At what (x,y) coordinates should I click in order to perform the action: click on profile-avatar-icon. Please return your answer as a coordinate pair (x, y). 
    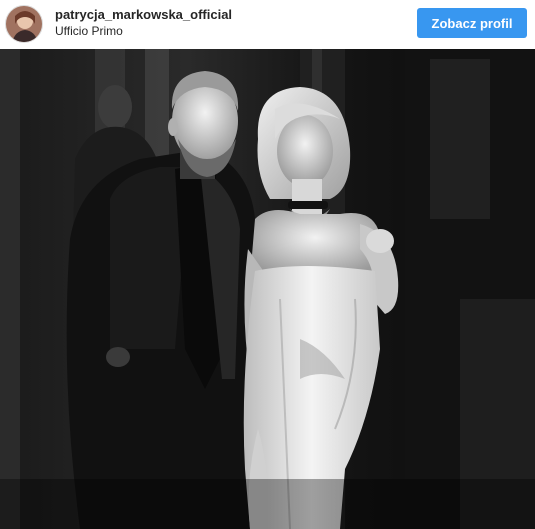
    Looking at the image, I should click on (24, 24).